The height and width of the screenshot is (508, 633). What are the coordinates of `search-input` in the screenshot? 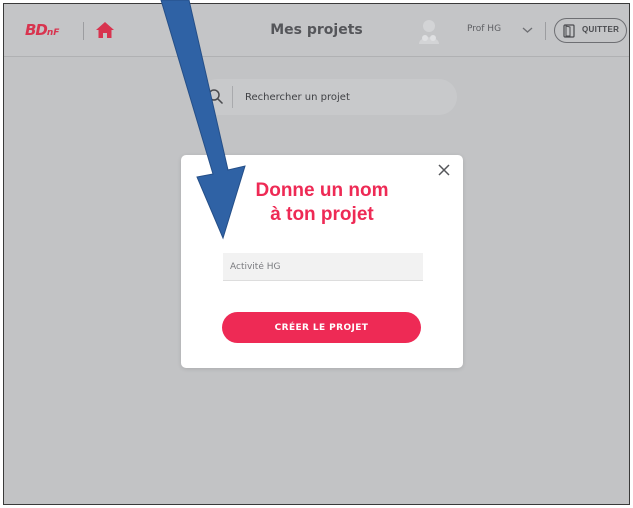 It's located at (345, 97).